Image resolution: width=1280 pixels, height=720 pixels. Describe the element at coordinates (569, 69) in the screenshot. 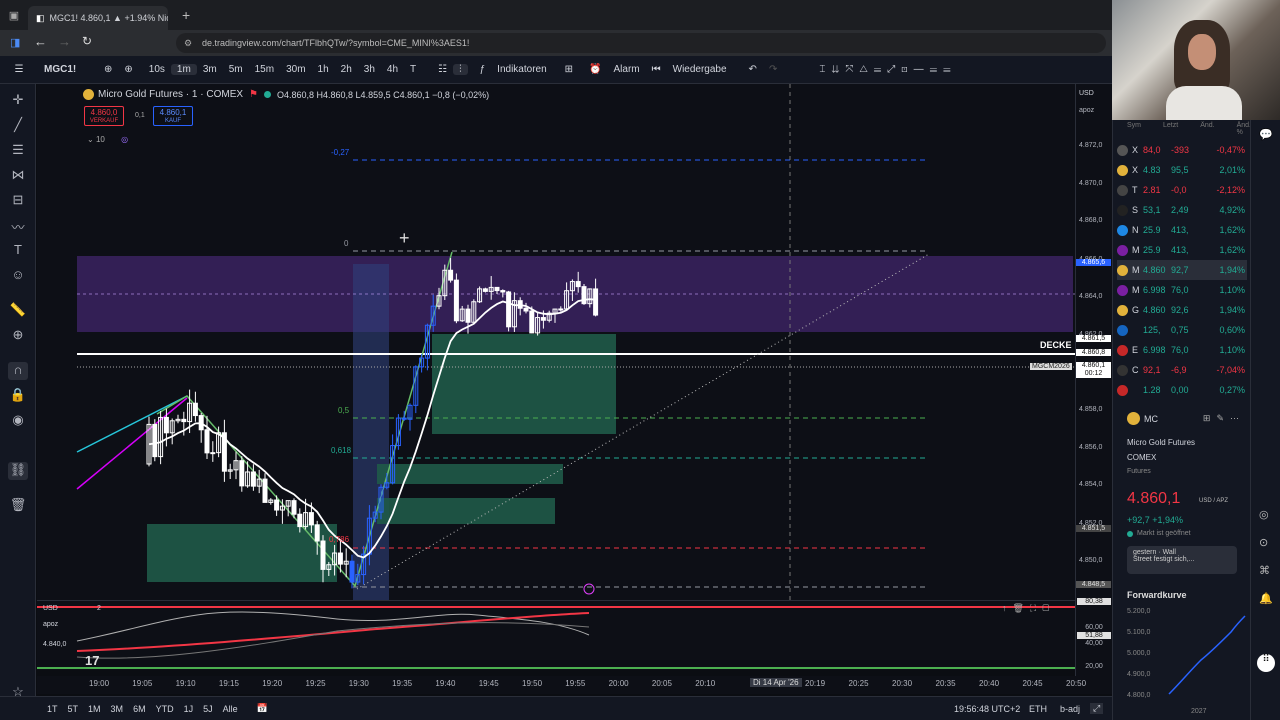

I see `layout-icon: ⊞` at that location.